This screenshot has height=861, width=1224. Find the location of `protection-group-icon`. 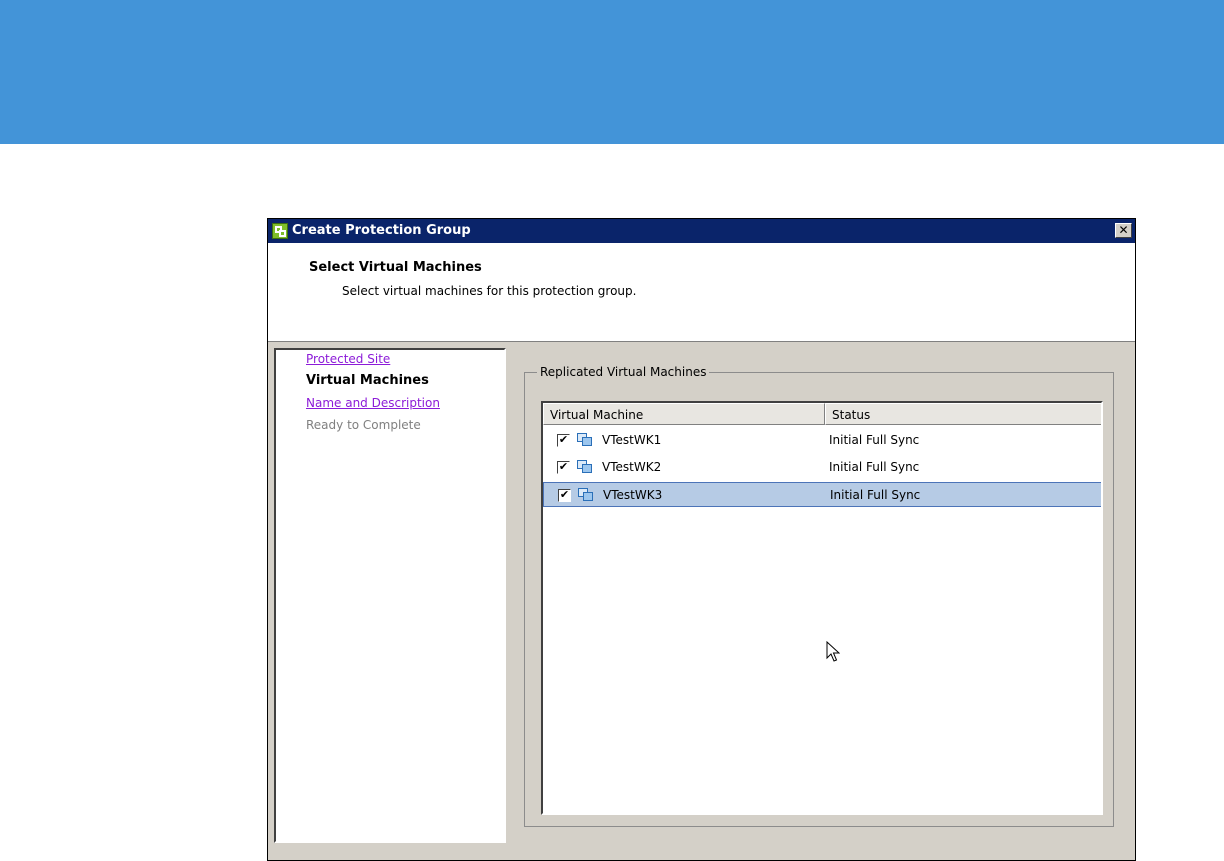

protection-group-icon is located at coordinates (280, 231).